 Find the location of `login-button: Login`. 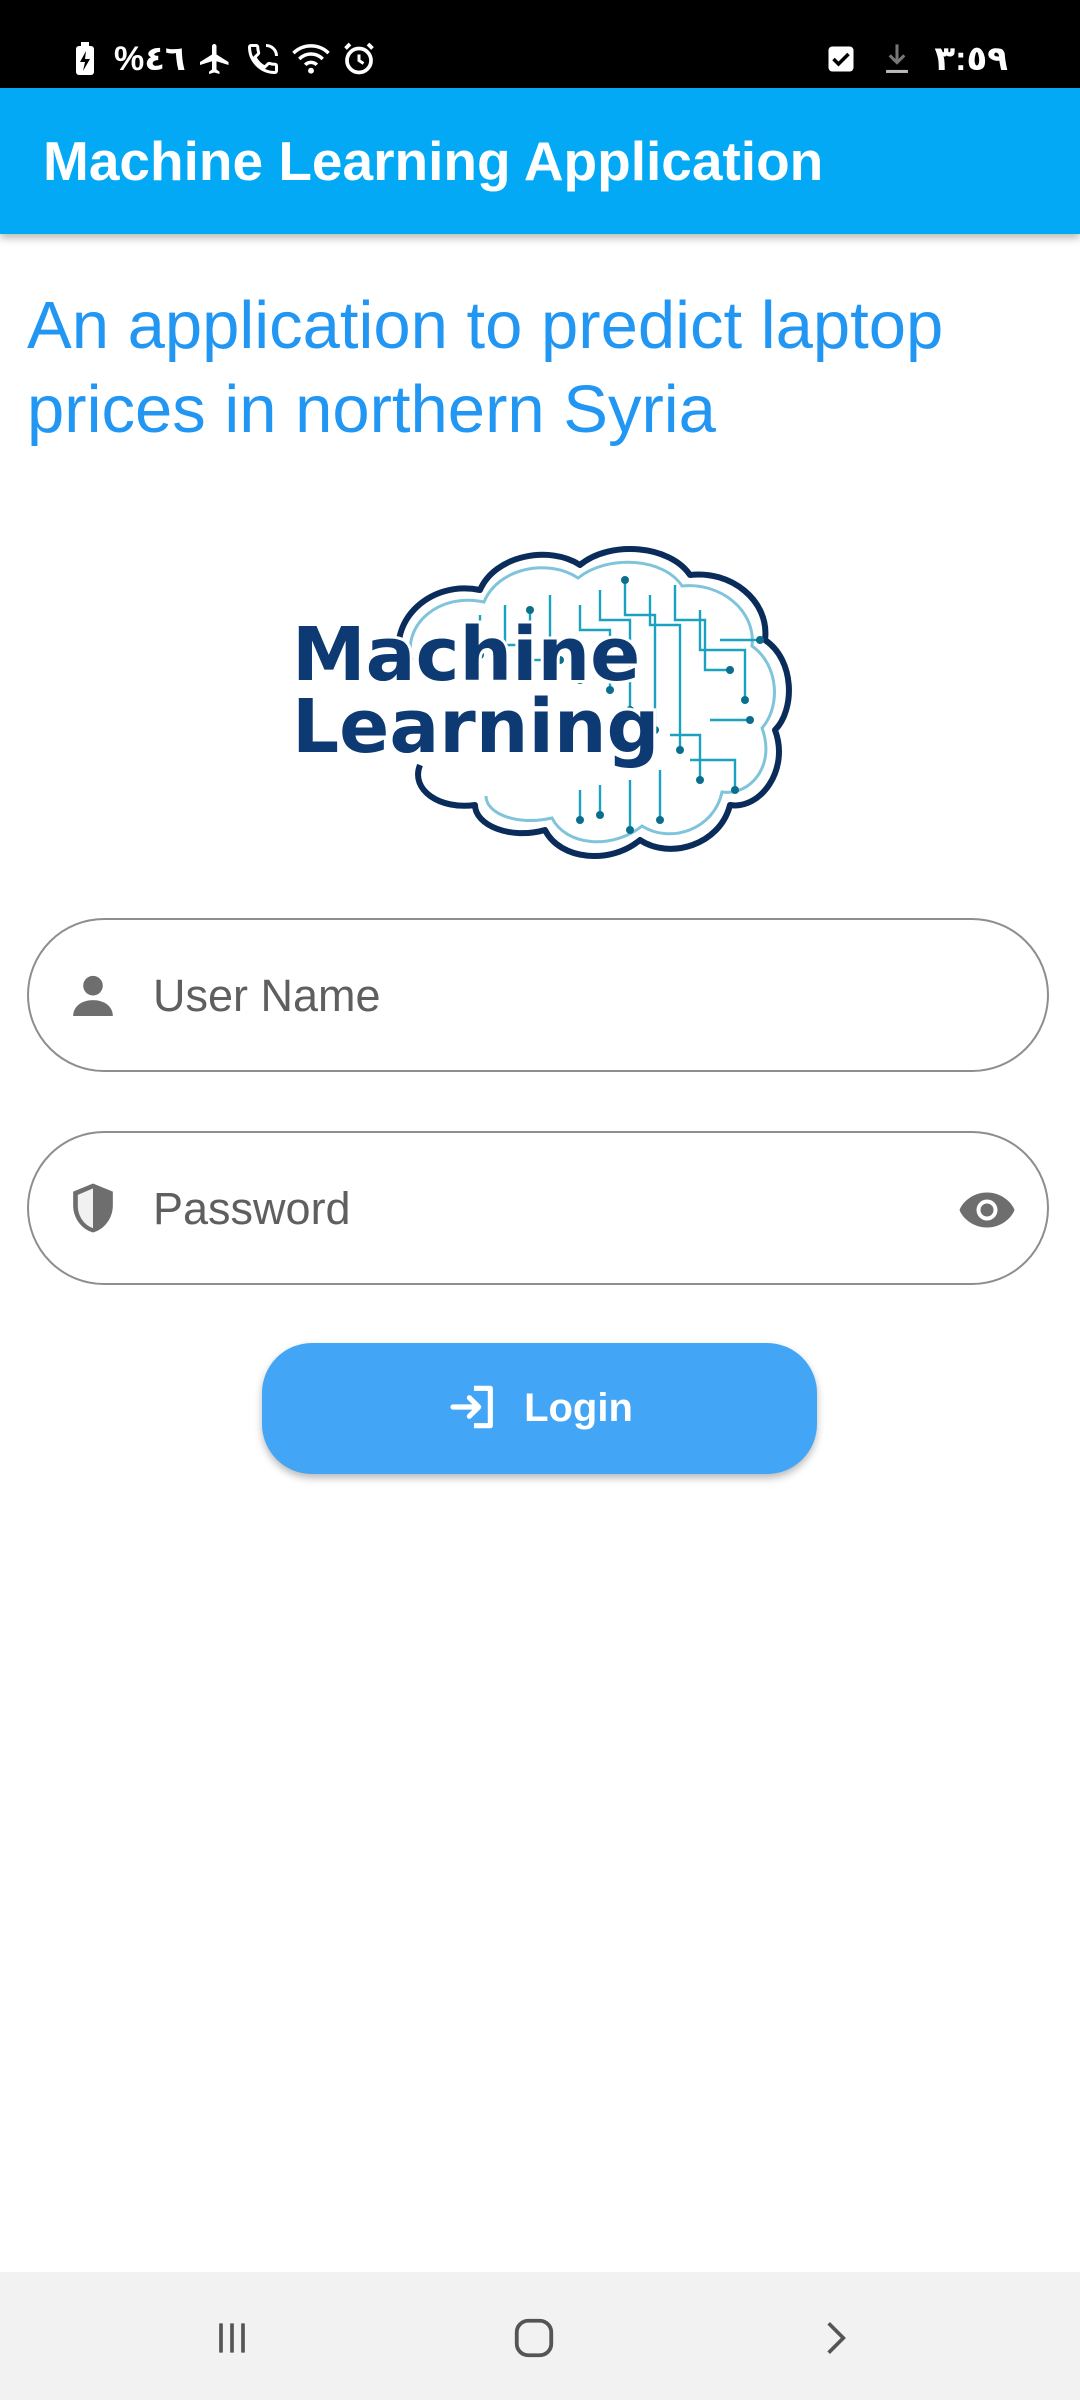

login-button: Login is located at coordinates (539, 1408).